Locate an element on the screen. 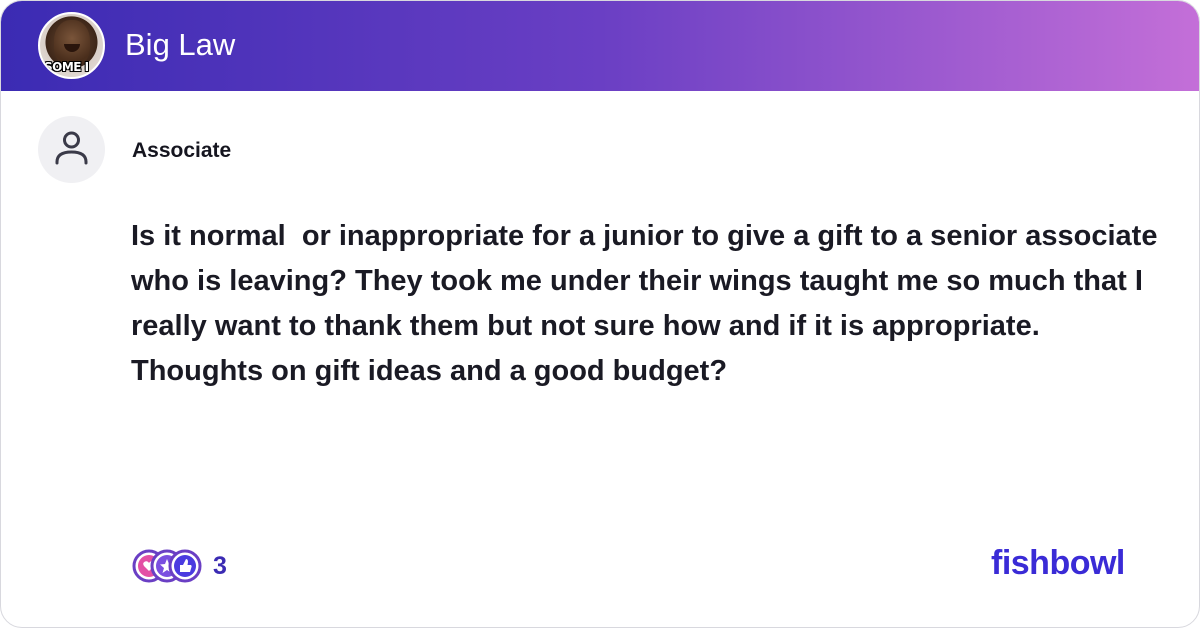 The height and width of the screenshot is (628, 1200). group-avatar: SOME I is located at coordinates (71, 45).